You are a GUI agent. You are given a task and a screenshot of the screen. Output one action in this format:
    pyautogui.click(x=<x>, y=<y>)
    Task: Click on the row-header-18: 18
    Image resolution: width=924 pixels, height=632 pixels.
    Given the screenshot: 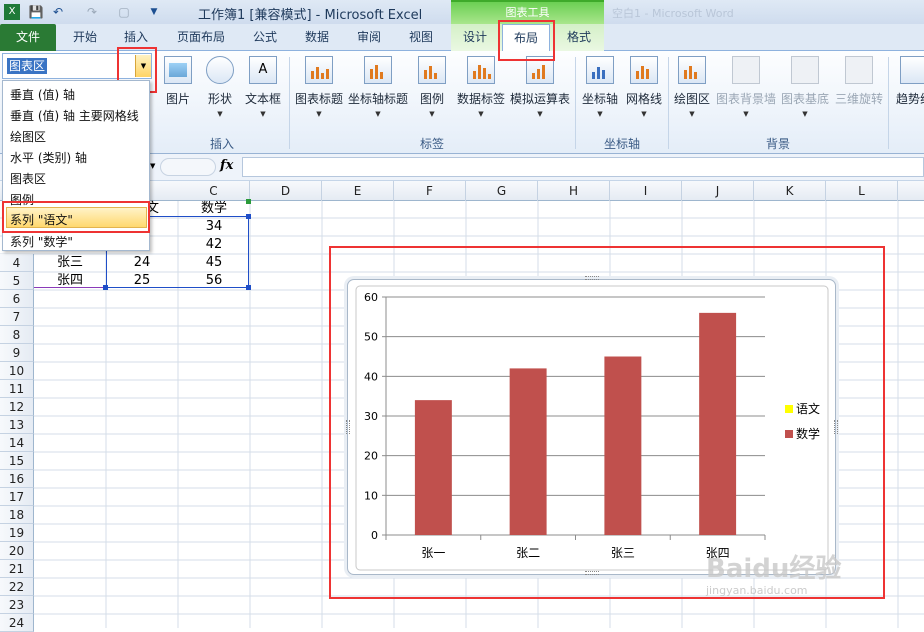 What is the action you would take?
    pyautogui.click(x=17, y=515)
    